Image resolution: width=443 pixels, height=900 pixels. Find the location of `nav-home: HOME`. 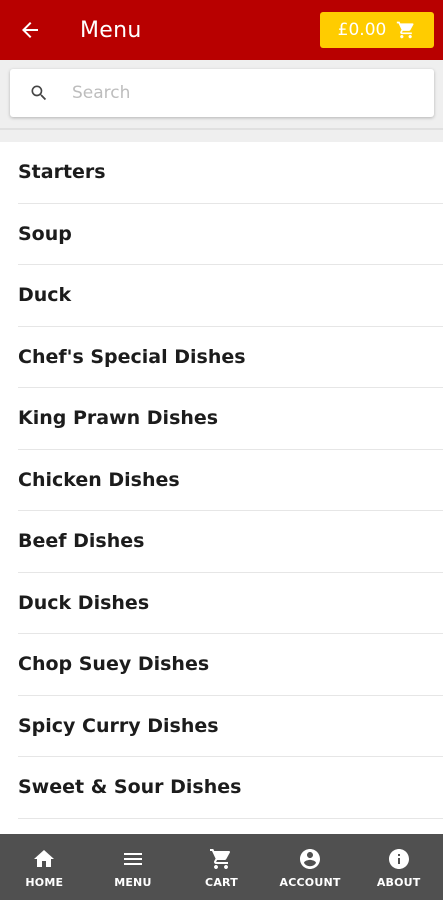

nav-home: HOME is located at coordinates (44, 867).